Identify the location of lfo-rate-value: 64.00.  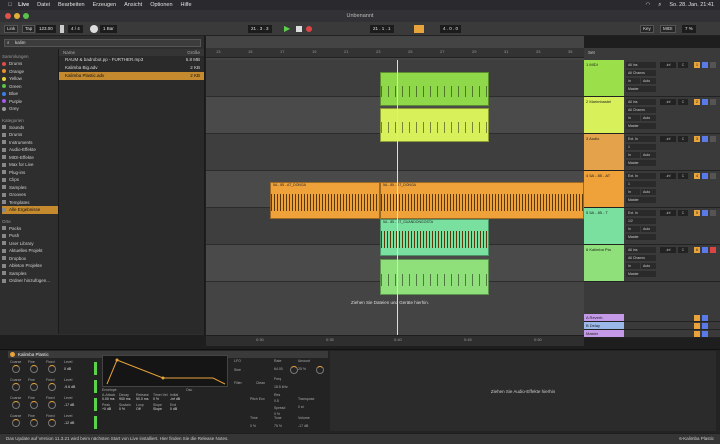
(278, 369).